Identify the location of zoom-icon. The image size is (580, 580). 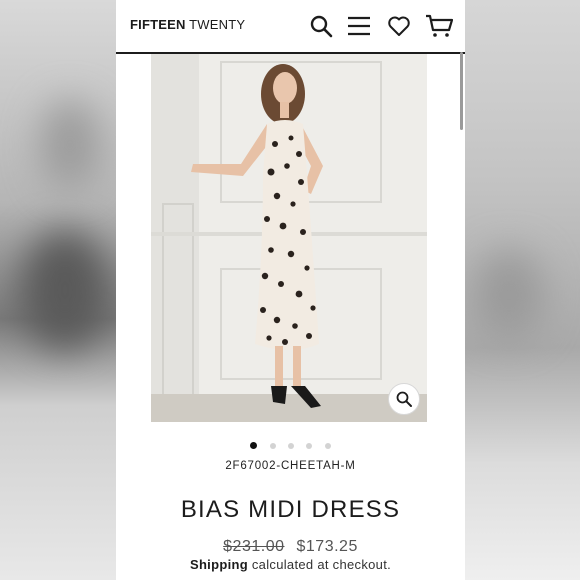
(404, 399).